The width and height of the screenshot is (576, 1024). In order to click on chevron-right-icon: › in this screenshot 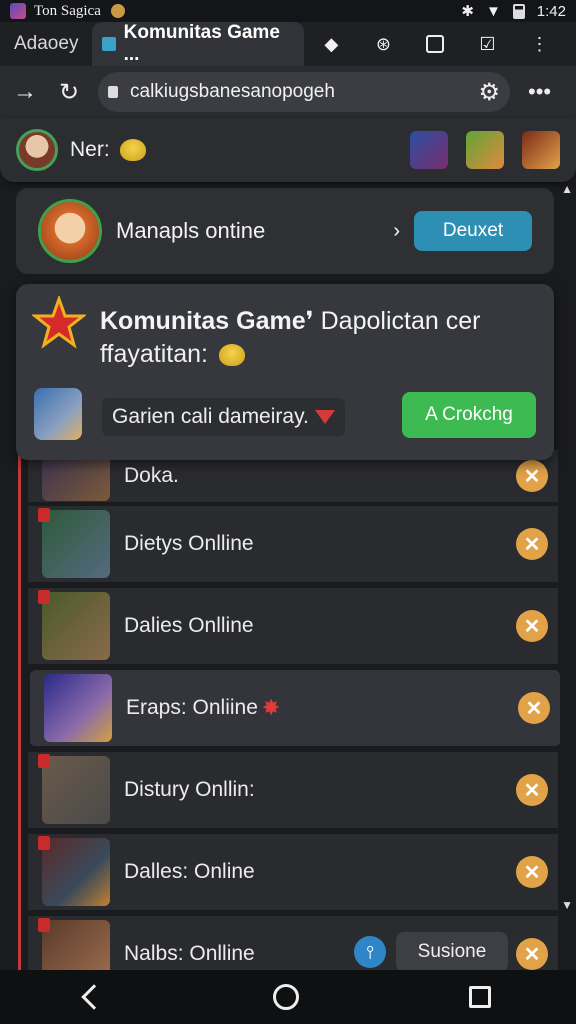, I will do `click(396, 231)`.